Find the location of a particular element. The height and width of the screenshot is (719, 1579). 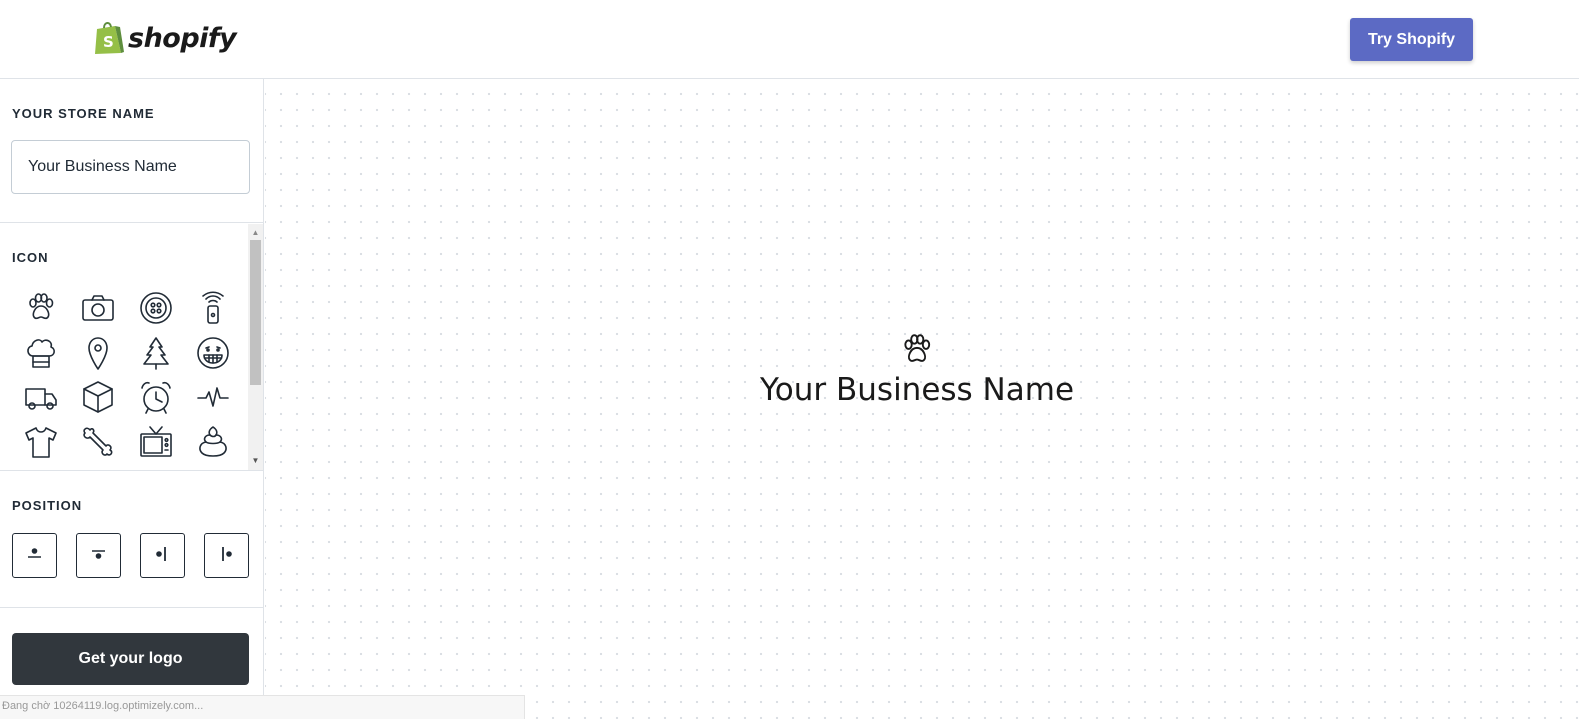

box-icon is located at coordinates (99, 397).